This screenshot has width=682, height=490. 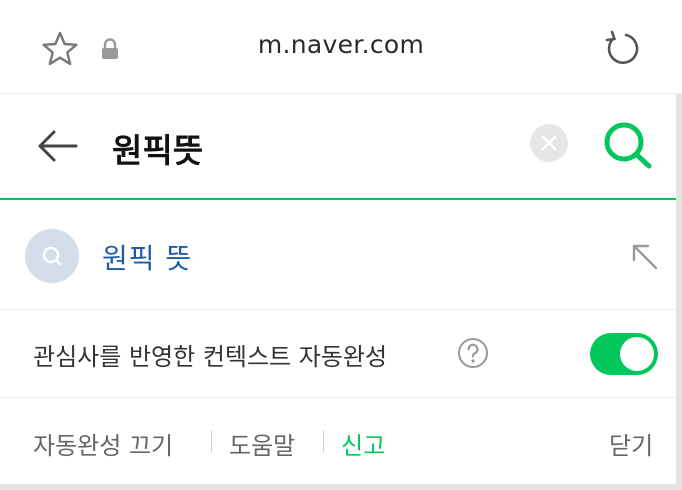 What do you see at coordinates (210, 357) in the screenshot?
I see `context-autocomplete-label: 관심사를 반영한 컨텍스트 자동완성` at bounding box center [210, 357].